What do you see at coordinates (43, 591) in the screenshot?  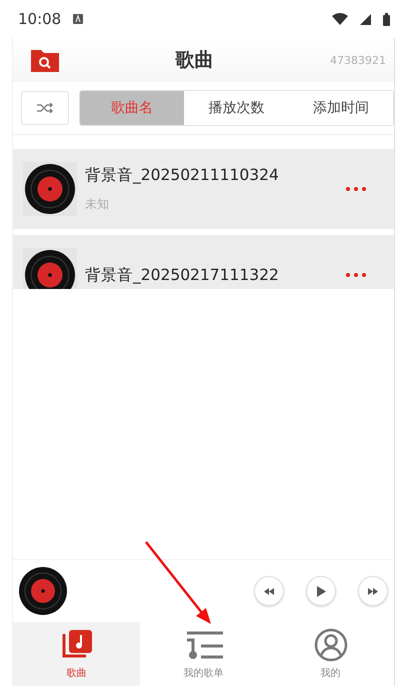 I see `now-playing-disc-icon` at bounding box center [43, 591].